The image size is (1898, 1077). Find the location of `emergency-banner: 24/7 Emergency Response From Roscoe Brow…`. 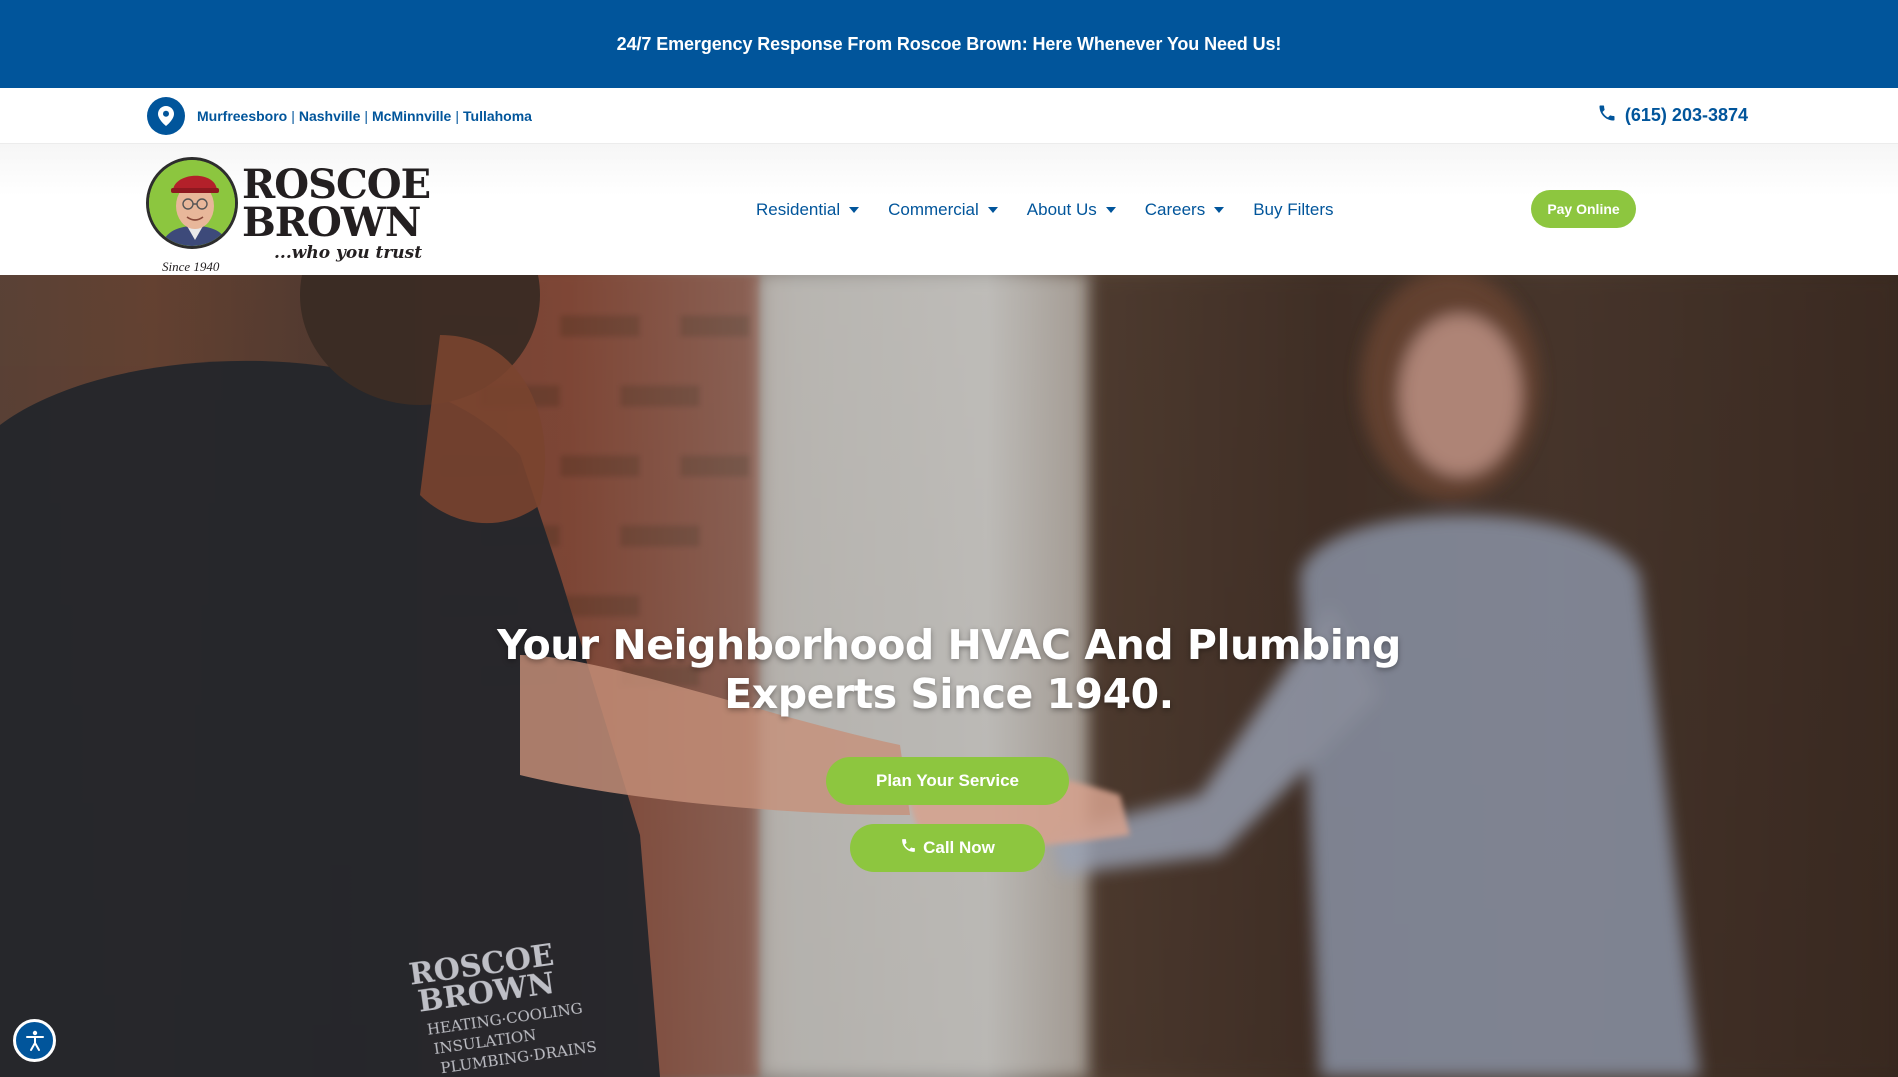

emergency-banner: 24/7 Emergency Response From Roscoe Brow… is located at coordinates (949, 44).